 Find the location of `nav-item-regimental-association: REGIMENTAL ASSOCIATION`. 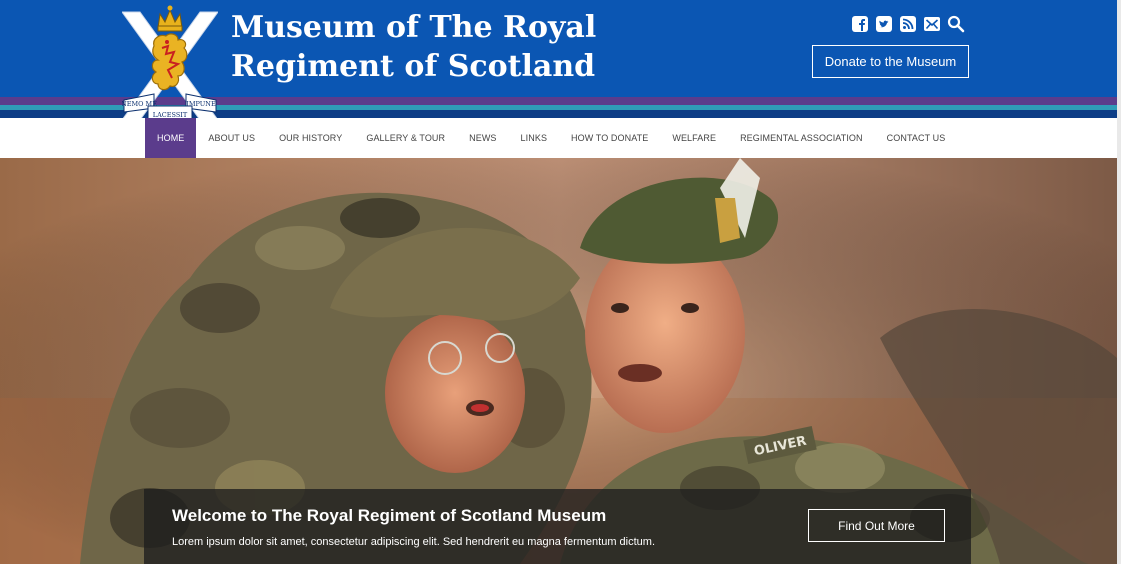

nav-item-regimental-association: REGIMENTAL ASSOCIATION is located at coordinates (801, 138).